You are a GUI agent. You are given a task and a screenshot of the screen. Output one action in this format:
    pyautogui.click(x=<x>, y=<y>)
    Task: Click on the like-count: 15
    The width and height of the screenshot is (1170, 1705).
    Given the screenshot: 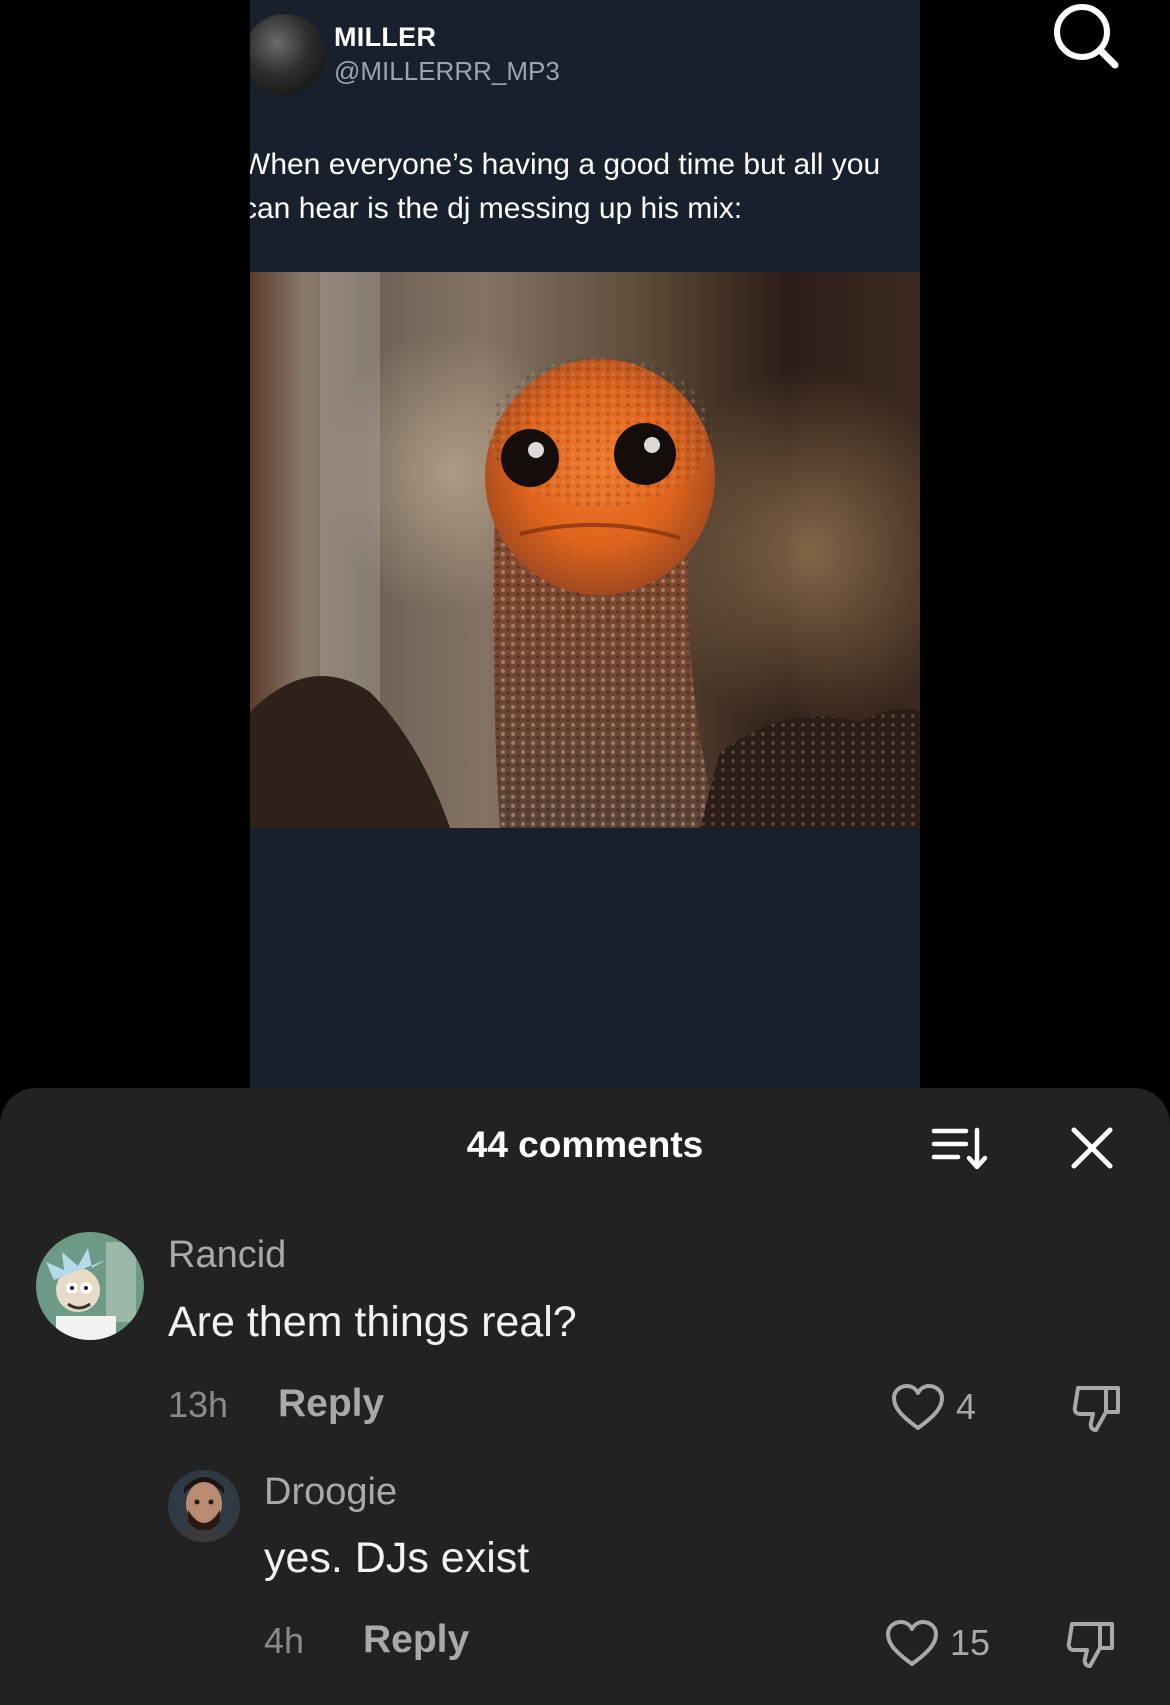 What is the action you would take?
    pyautogui.click(x=970, y=1642)
    